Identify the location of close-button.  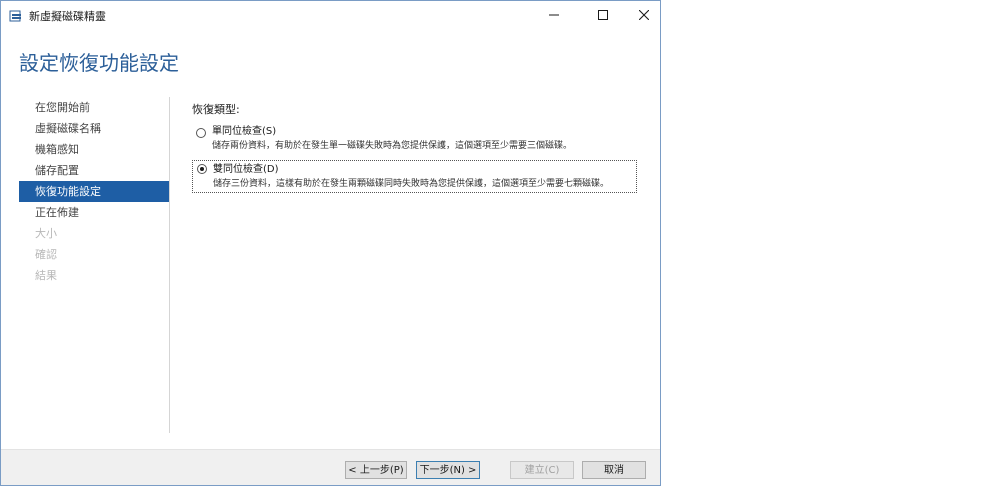
(642, 15).